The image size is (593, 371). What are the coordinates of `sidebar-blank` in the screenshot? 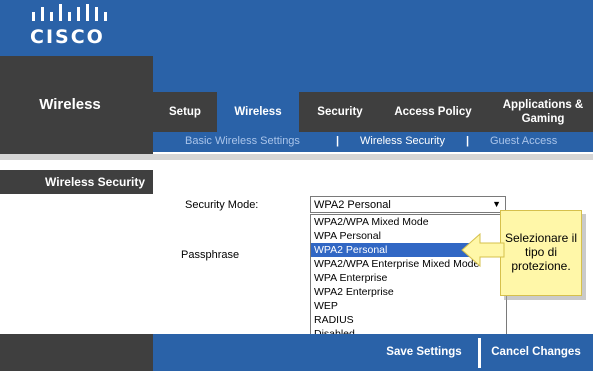 It's located at (76, 264).